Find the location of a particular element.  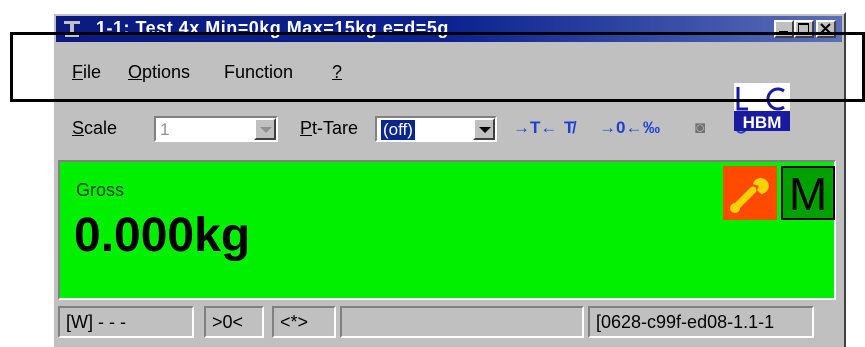

pttare-value: (off) is located at coordinates (398, 130).